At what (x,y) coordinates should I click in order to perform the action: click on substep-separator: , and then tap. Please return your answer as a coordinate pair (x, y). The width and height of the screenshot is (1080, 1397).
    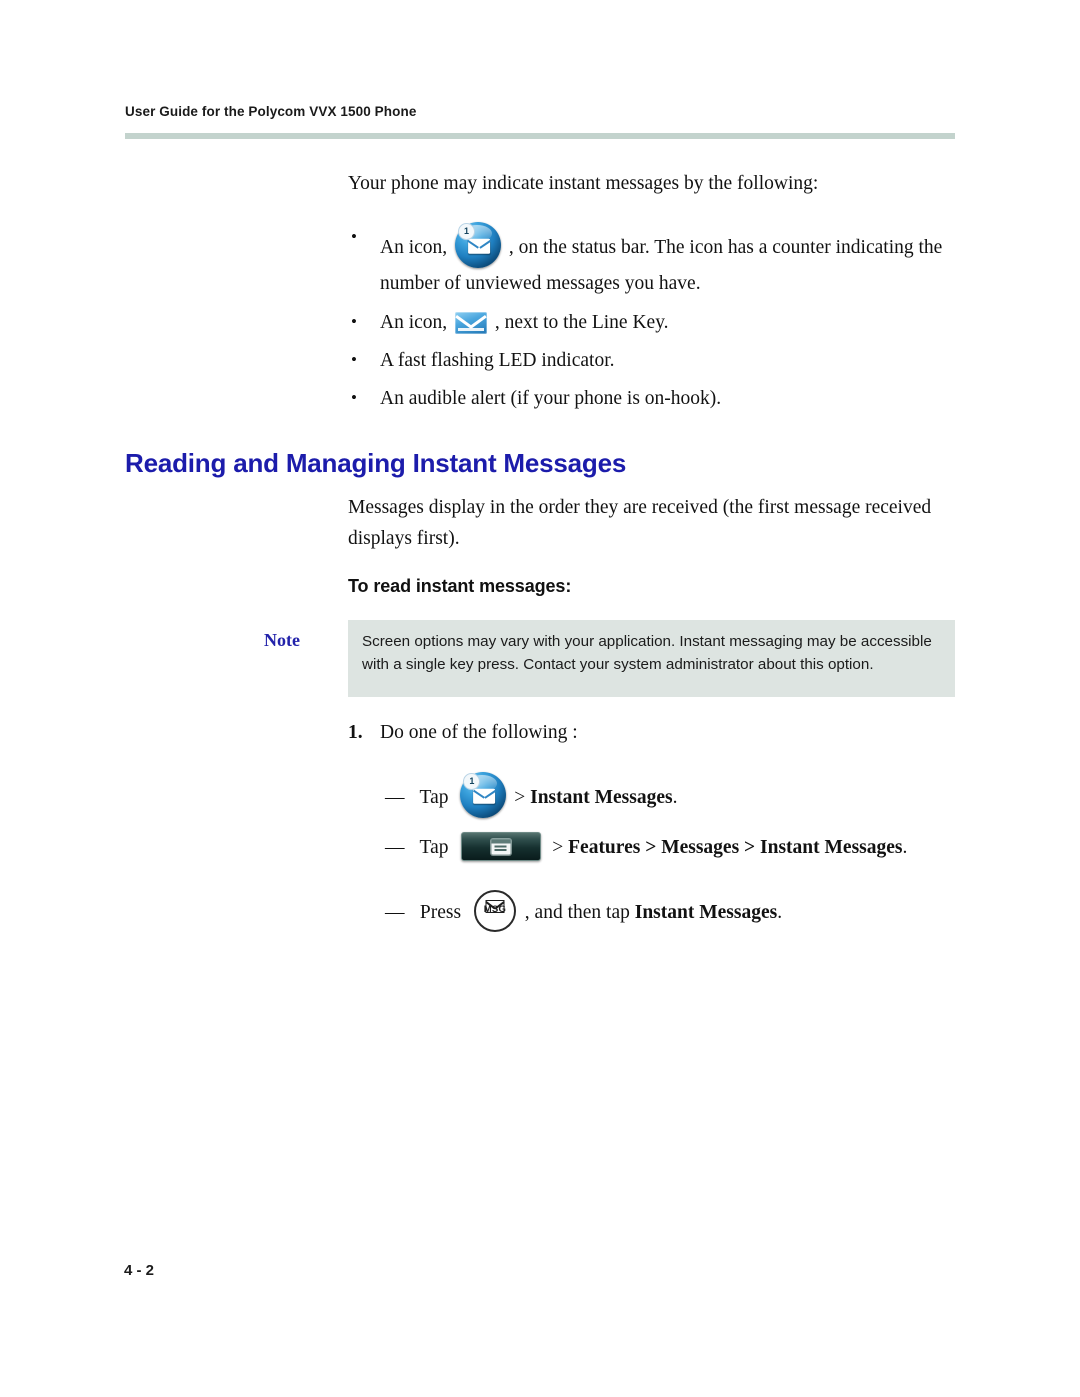
    Looking at the image, I should click on (579, 912).